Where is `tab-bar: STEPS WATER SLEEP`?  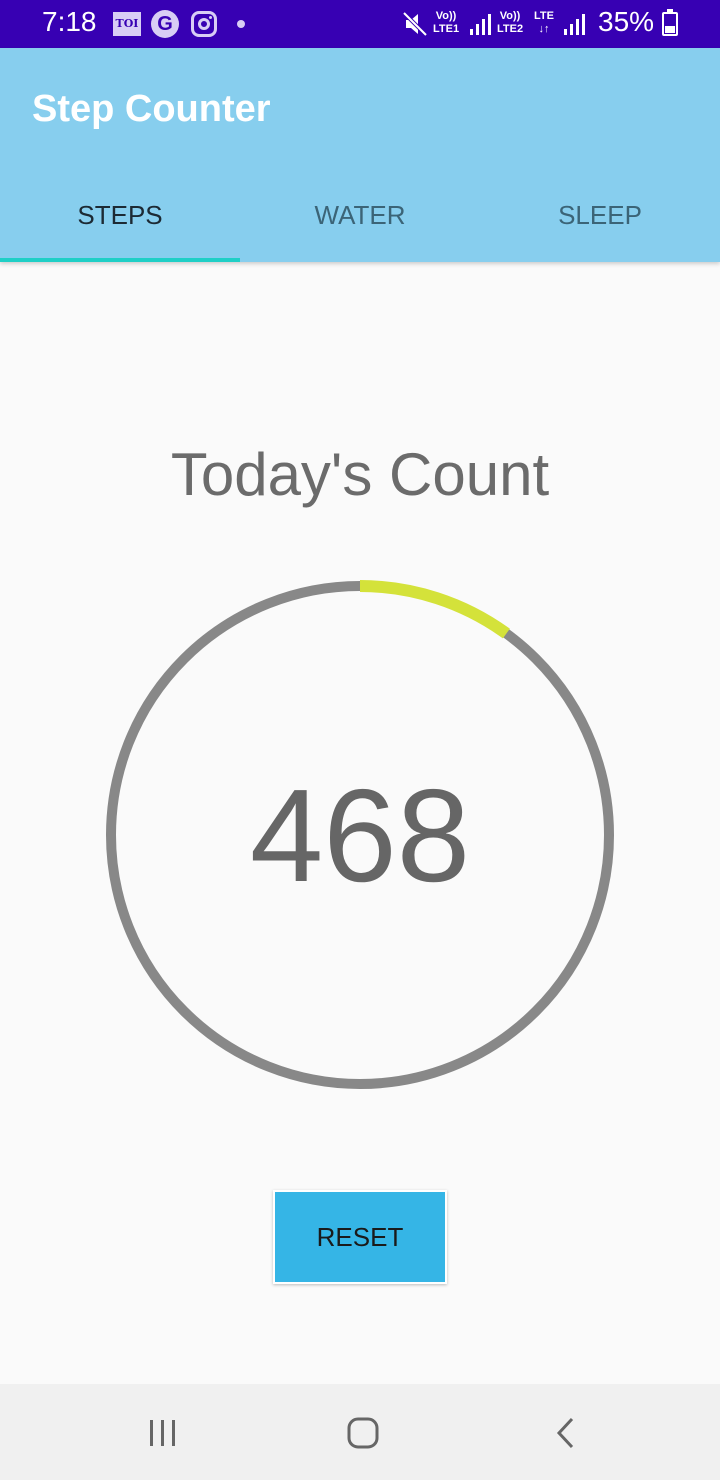
tab-bar: STEPS WATER SLEEP is located at coordinates (360, 215).